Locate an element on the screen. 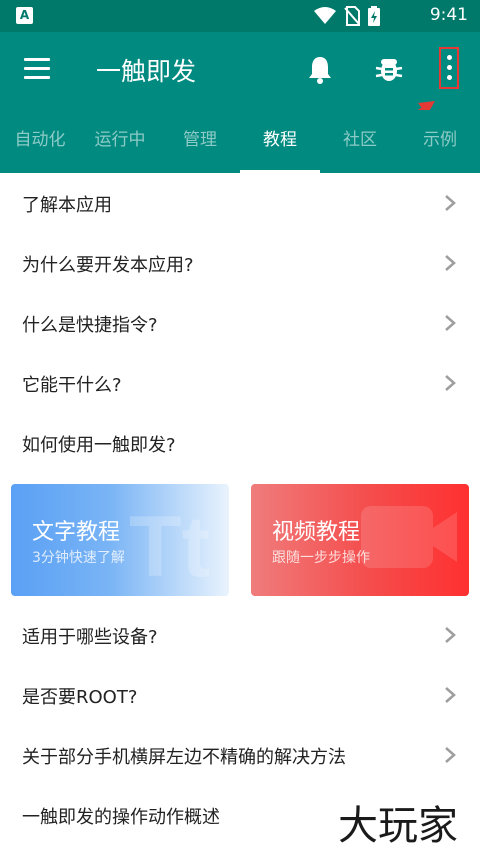 This screenshot has height=853, width=480. tab-tutorial: 教程 is located at coordinates (280, 141).